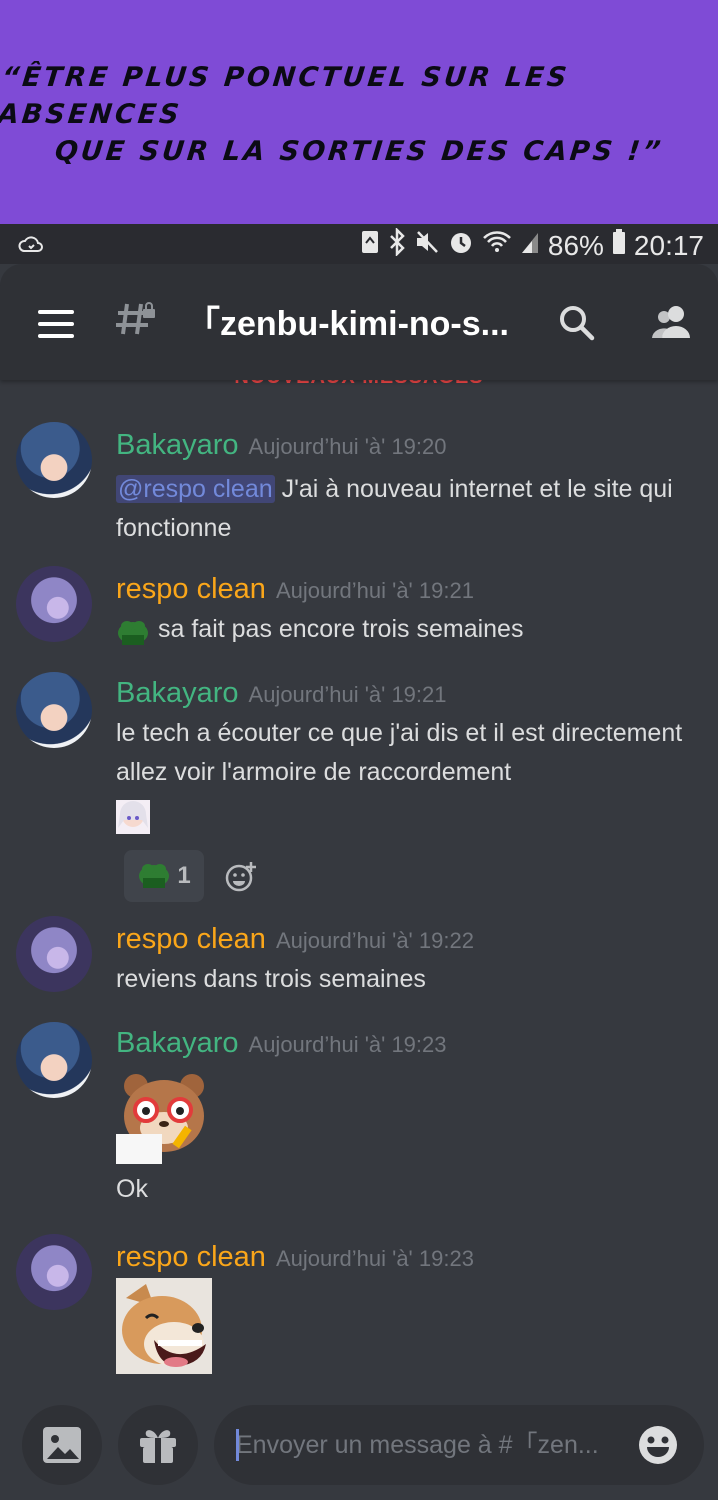  I want to click on gift-icon, so click(158, 1446).